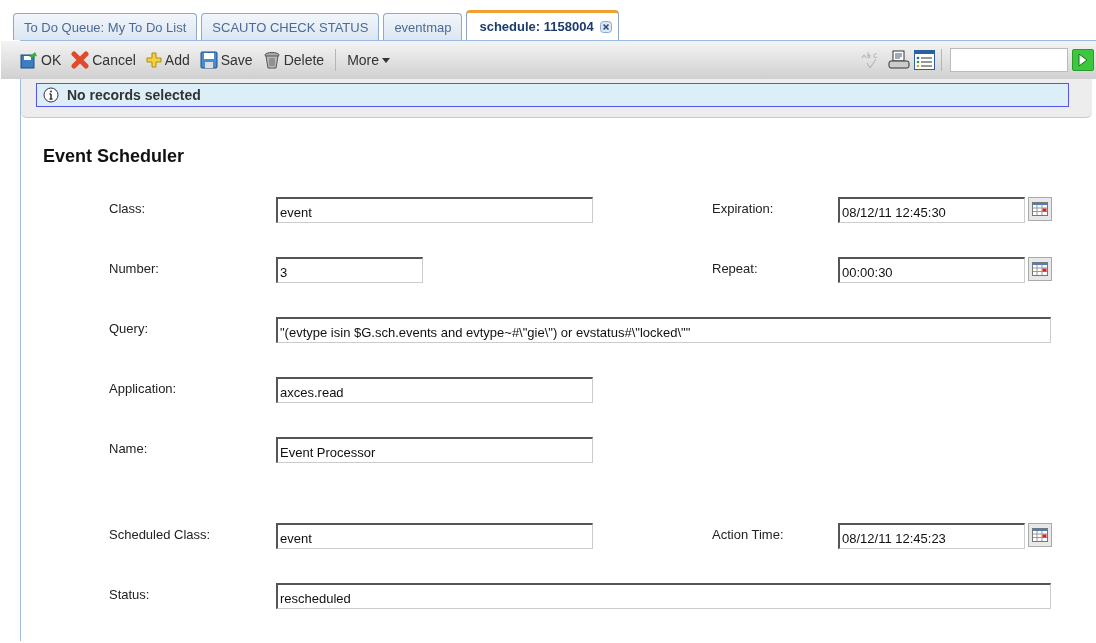  I want to click on more-button: More, so click(369, 60).